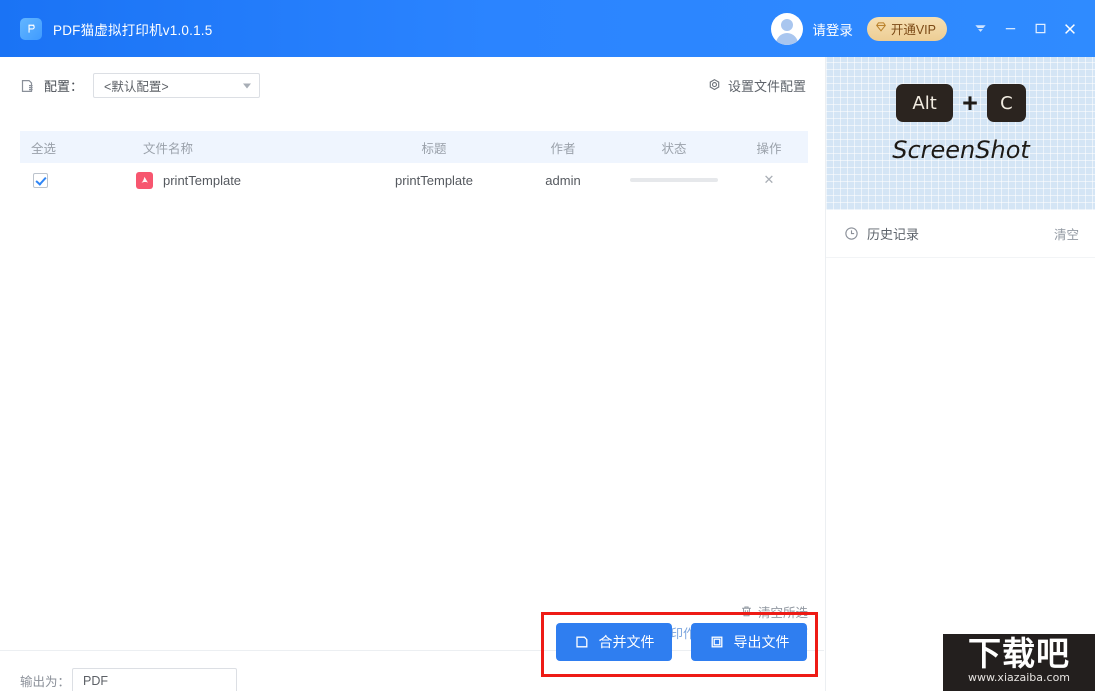 This screenshot has width=1095, height=691. What do you see at coordinates (714, 85) in the screenshot?
I see `gear-icon` at bounding box center [714, 85].